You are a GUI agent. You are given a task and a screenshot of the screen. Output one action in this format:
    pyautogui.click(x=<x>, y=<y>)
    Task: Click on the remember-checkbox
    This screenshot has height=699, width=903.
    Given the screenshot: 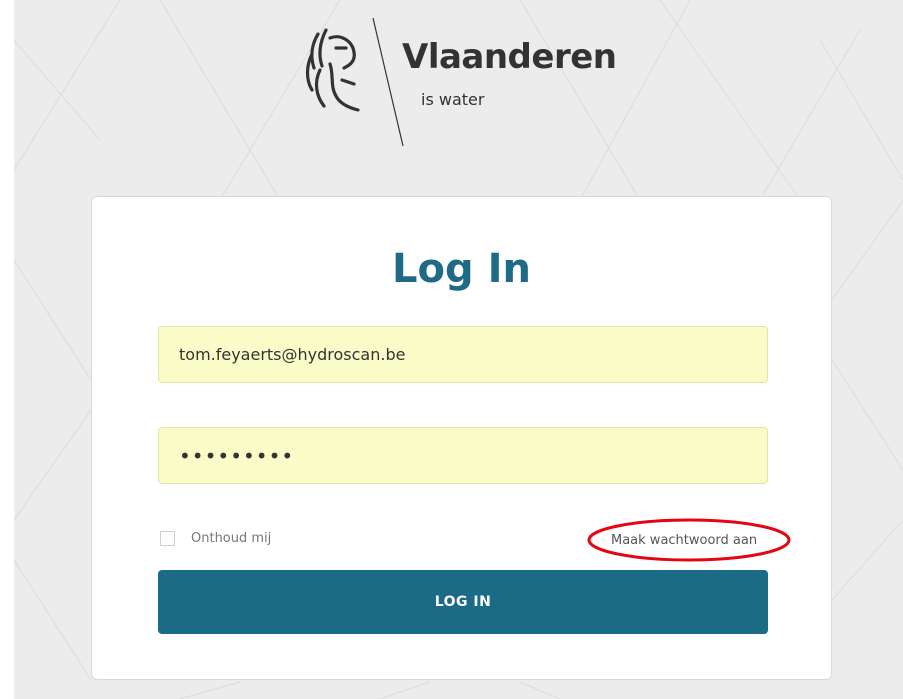 What is the action you would take?
    pyautogui.click(x=167, y=538)
    